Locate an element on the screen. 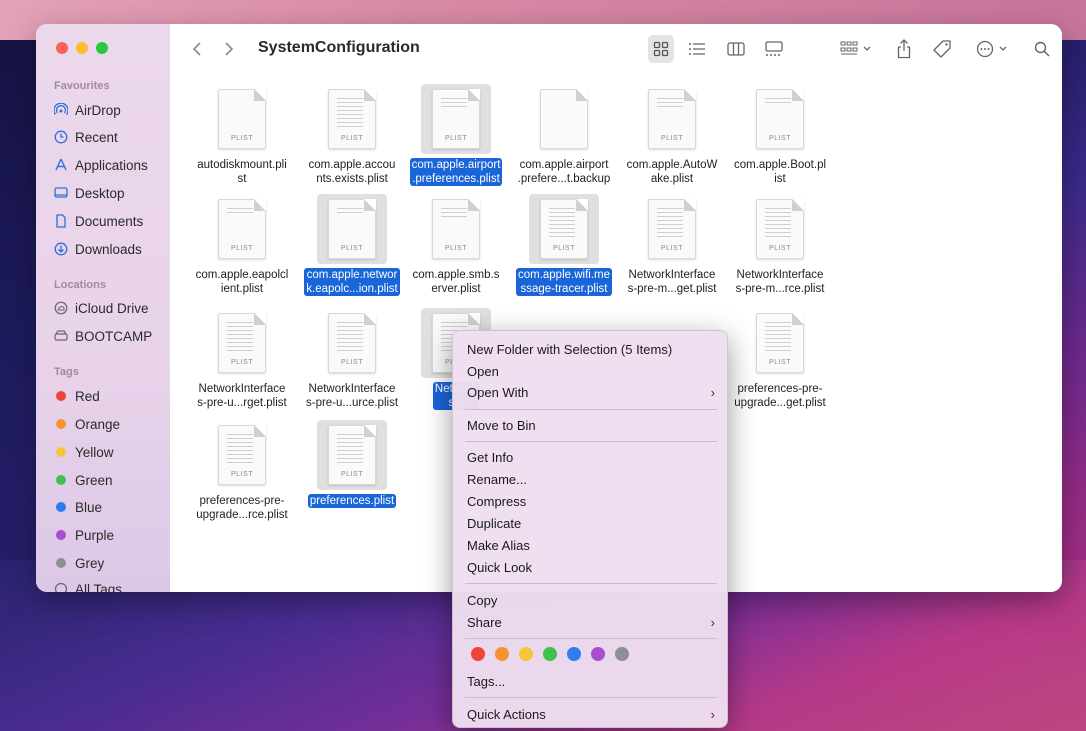 Image resolution: width=1086 pixels, height=731 pixels. file-name: com.apple.AutoW ake.plist is located at coordinates (672, 172).